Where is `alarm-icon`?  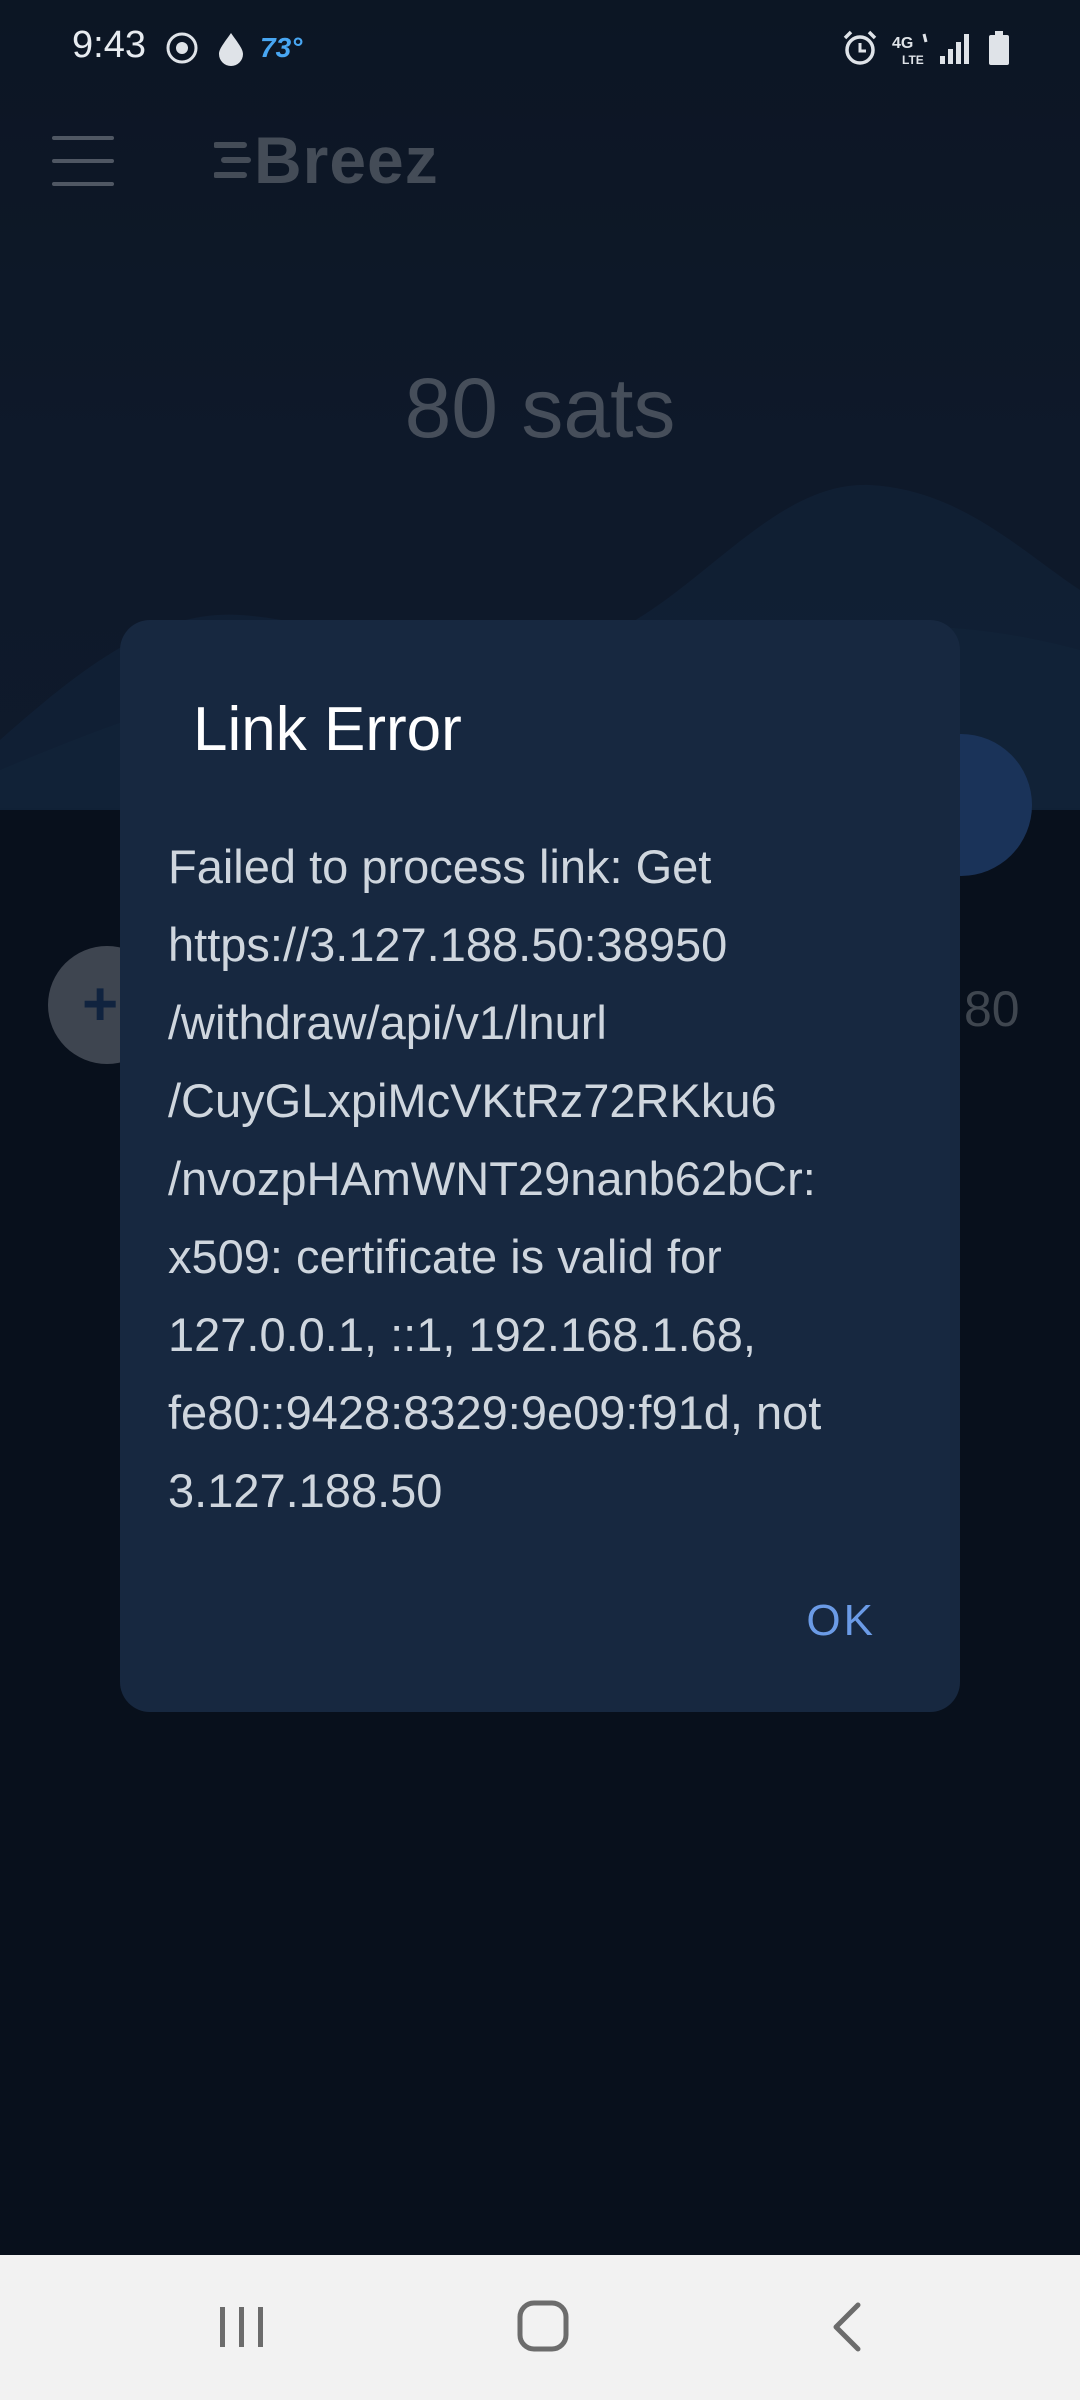 alarm-icon is located at coordinates (860, 47).